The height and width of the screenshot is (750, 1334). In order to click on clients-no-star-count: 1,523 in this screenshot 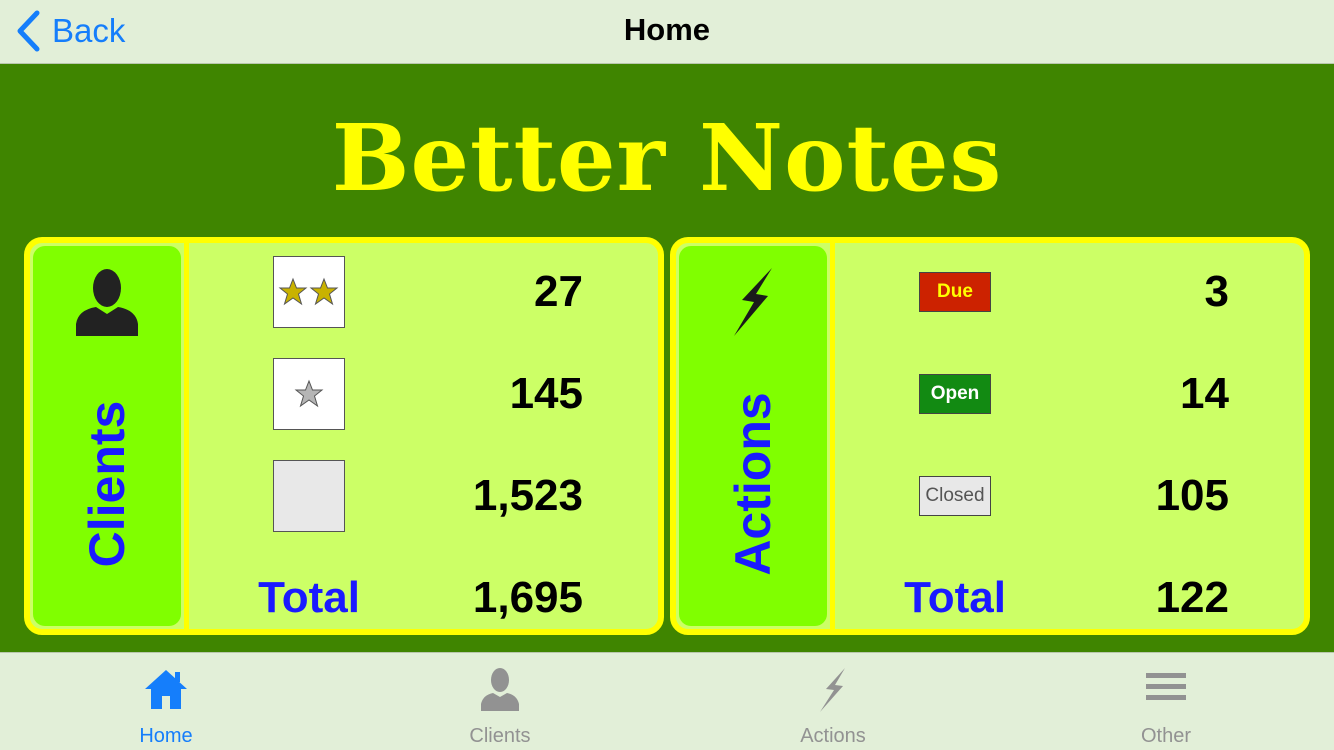, I will do `click(527, 495)`.